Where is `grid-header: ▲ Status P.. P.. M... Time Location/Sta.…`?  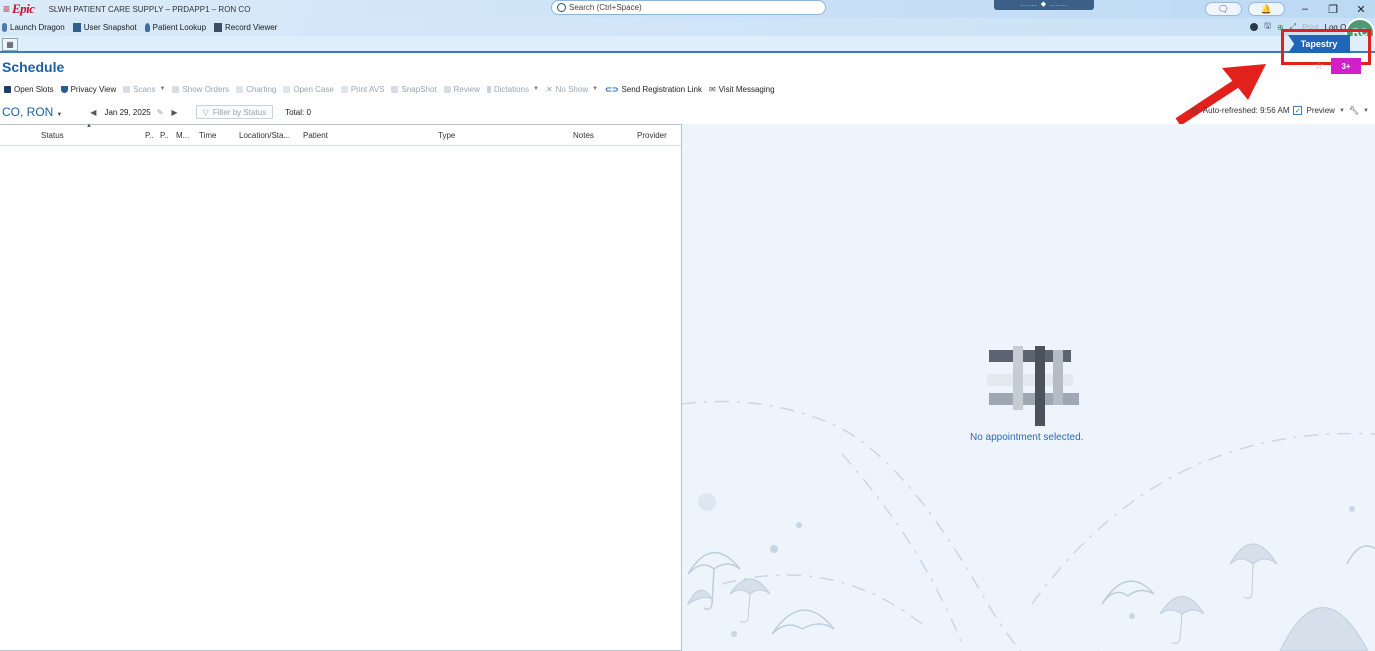
grid-header: ▲ Status P.. P.. M... Time Location/Sta.… is located at coordinates (340, 134).